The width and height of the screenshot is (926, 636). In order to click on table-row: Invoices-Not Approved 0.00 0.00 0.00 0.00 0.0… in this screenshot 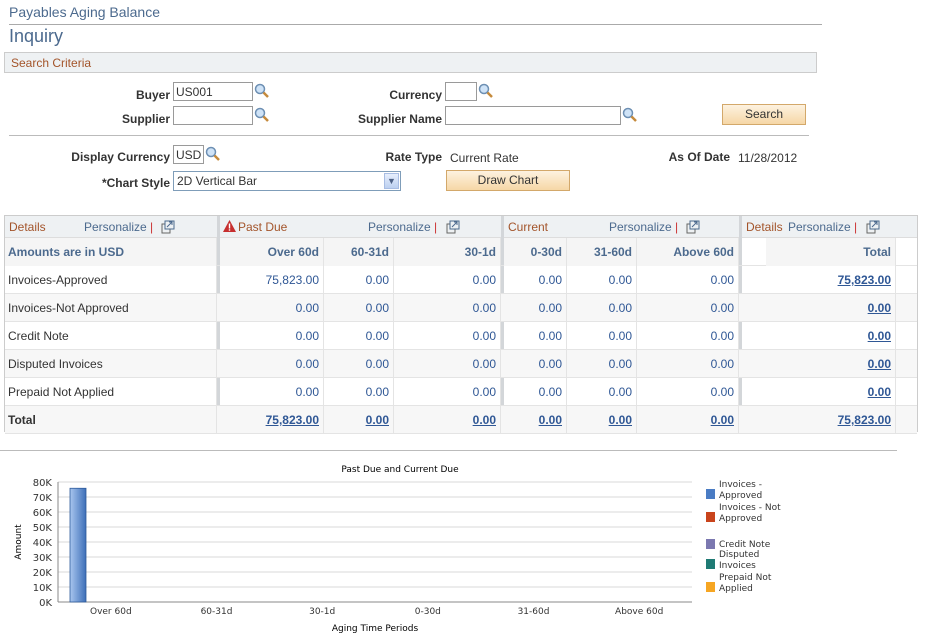, I will do `click(461, 308)`.